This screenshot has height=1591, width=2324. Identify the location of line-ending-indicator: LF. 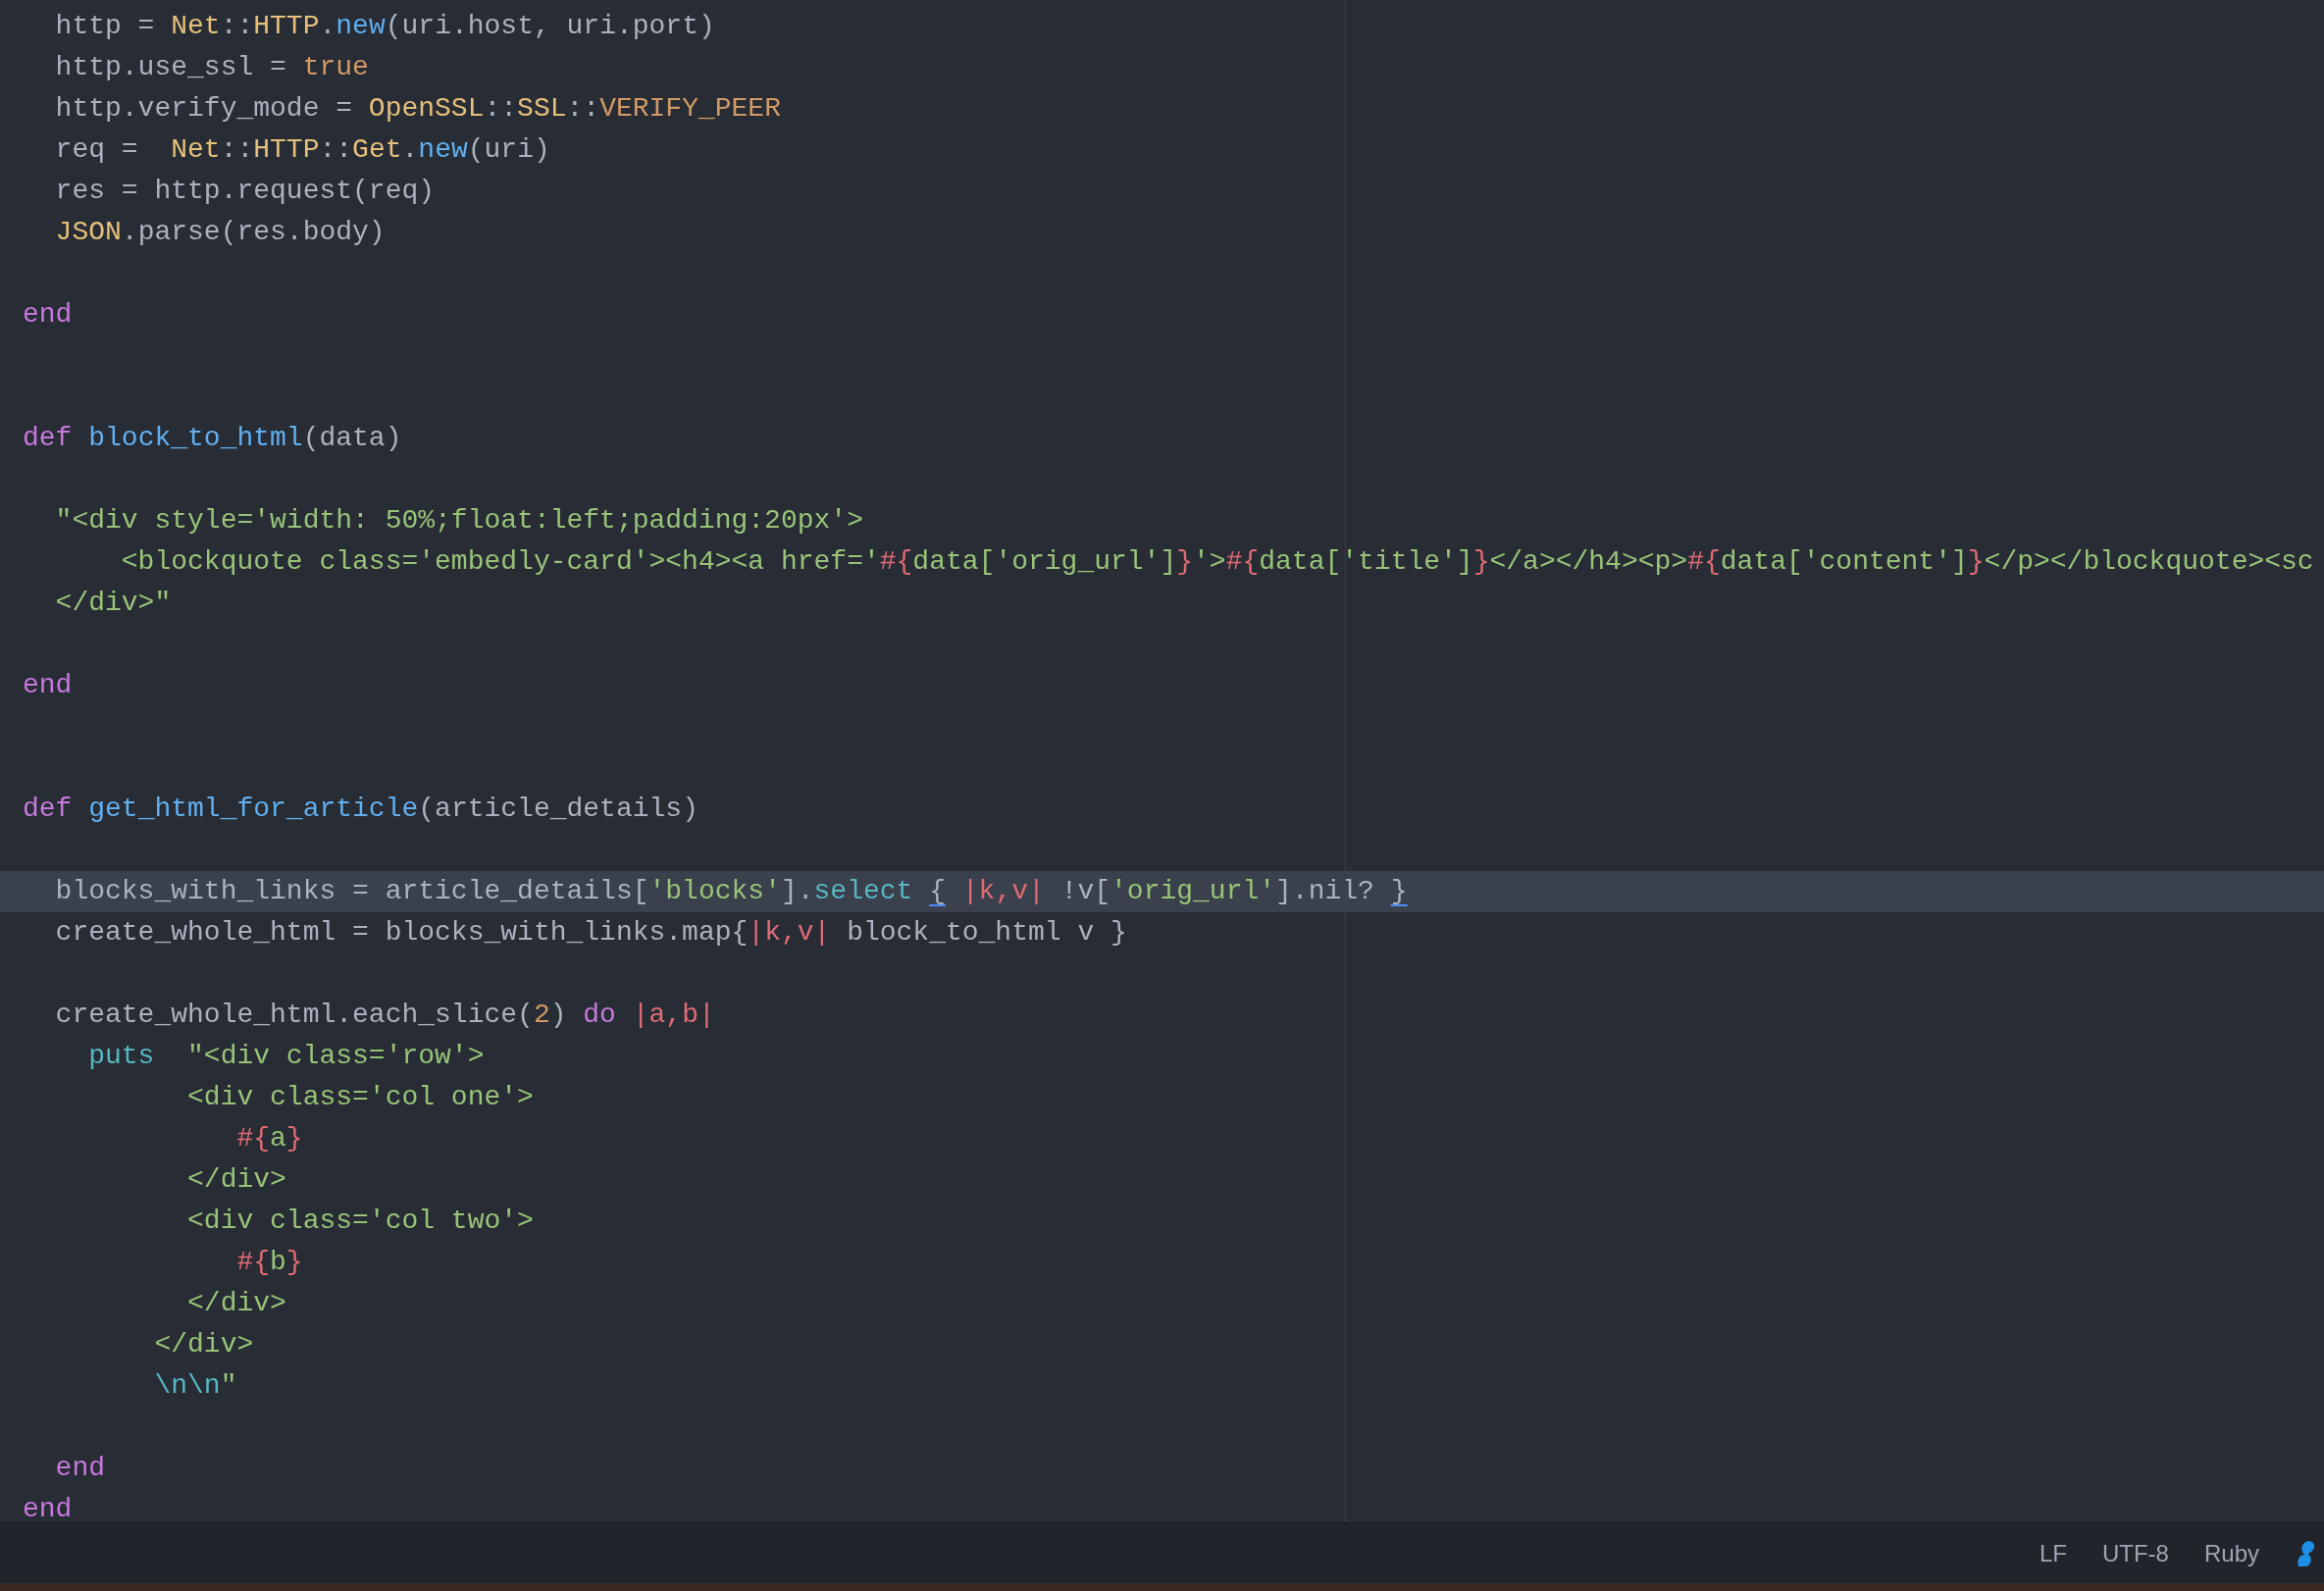
(2053, 1553).